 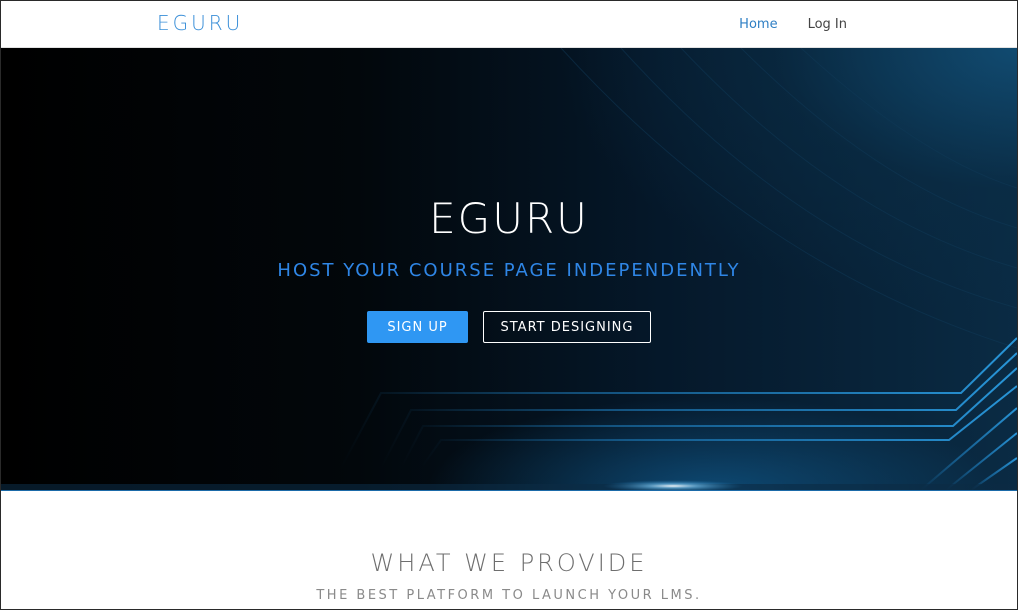 I want to click on hero-title: EGURU, so click(x=509, y=218).